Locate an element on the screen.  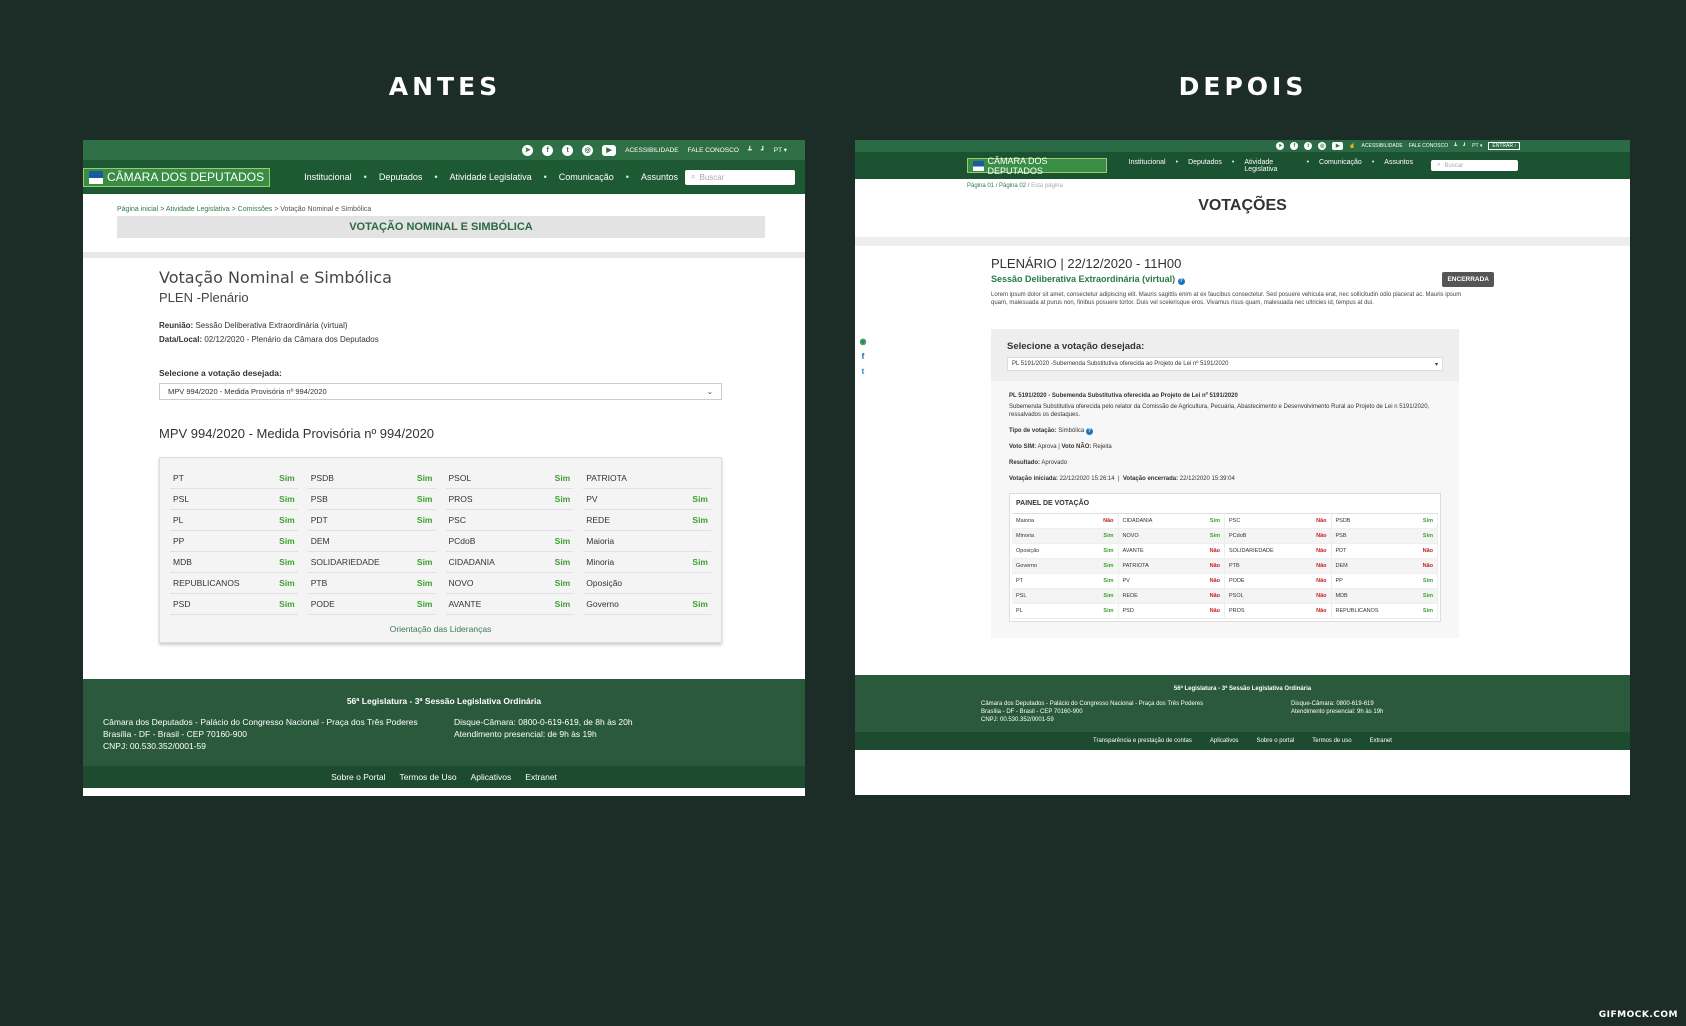
party-cell: Minoria Sim is located at coordinates (647, 562).